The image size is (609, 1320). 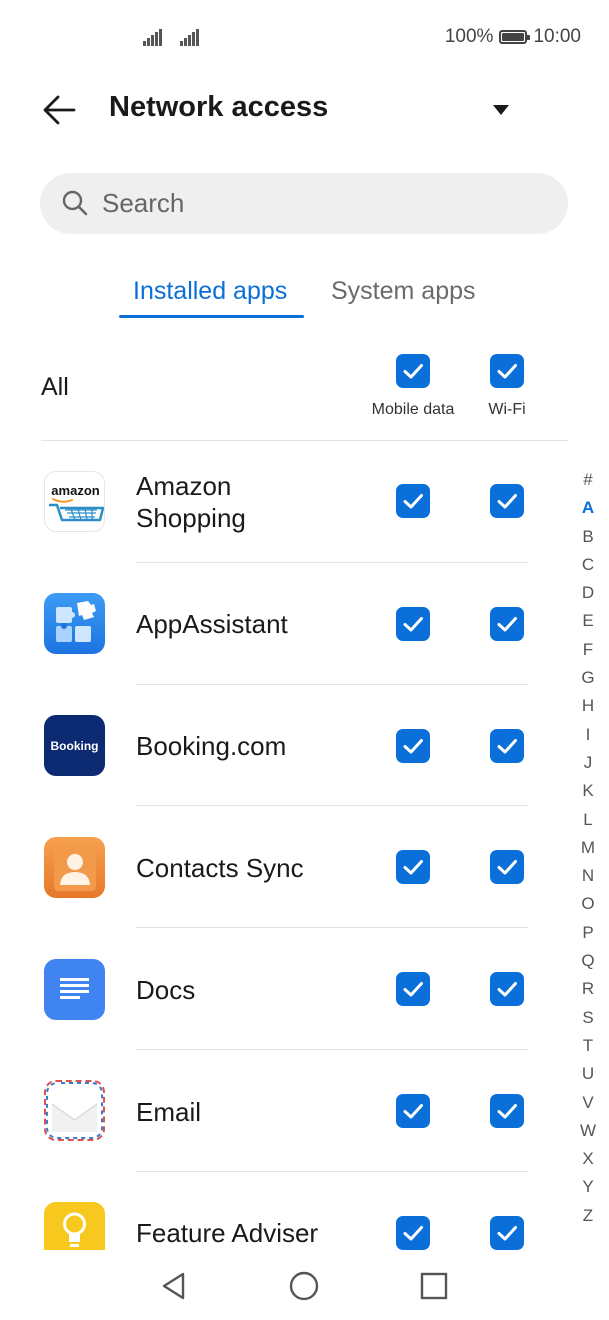 What do you see at coordinates (588, 621) in the screenshot?
I see `index-letter: E` at bounding box center [588, 621].